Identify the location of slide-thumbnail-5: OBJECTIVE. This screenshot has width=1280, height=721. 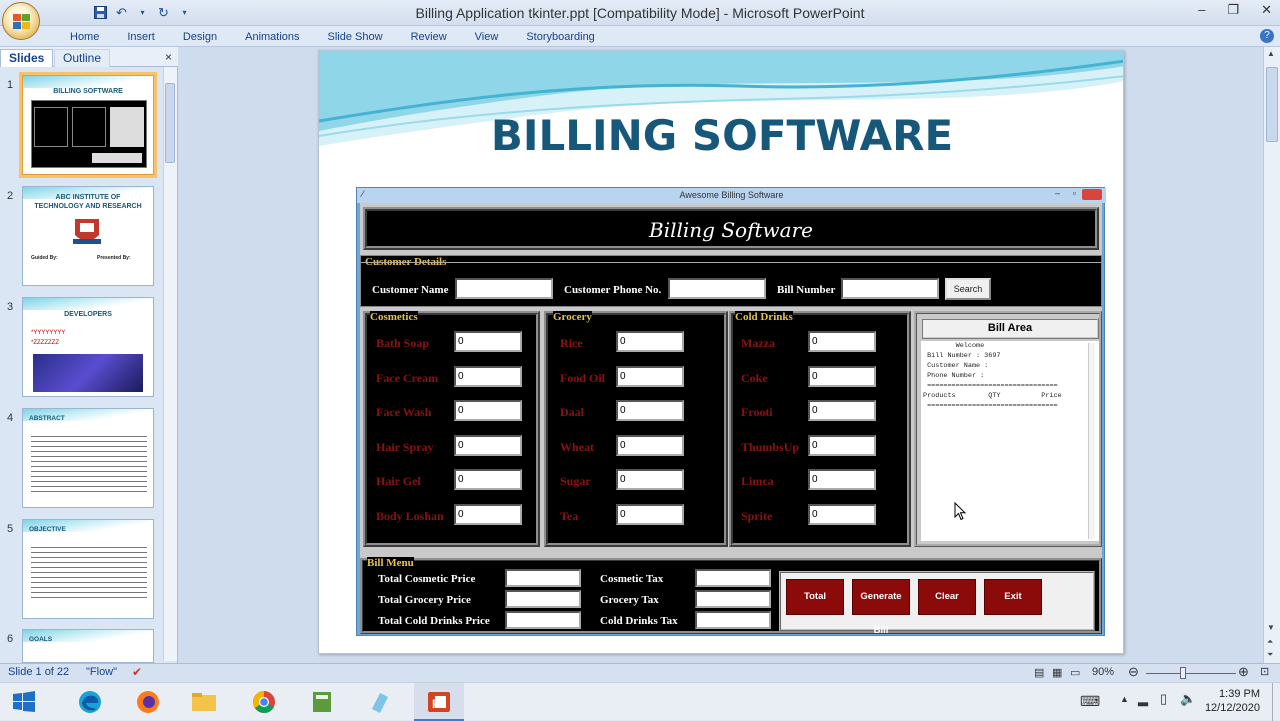
(88, 569).